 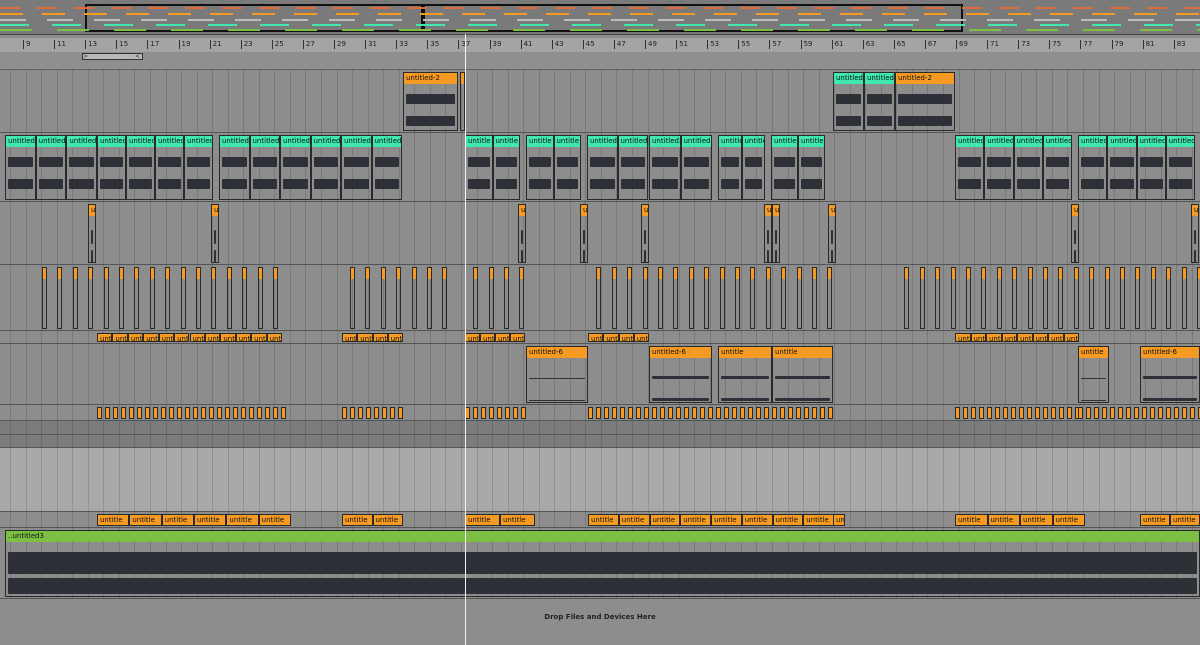 What do you see at coordinates (465, 339) in the screenshot?
I see `playhead` at bounding box center [465, 339].